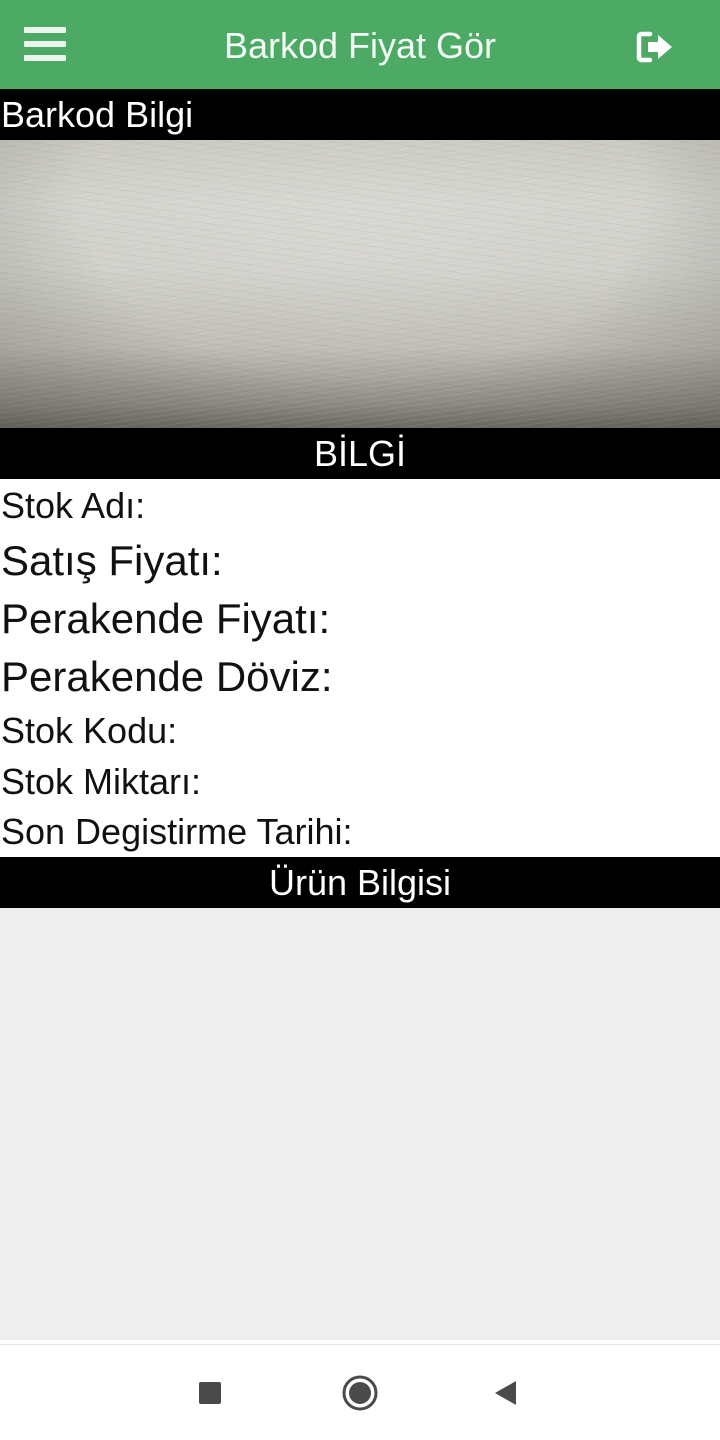 The image size is (720, 1440). I want to click on stock-quantity-label: Stok Miktarı:, so click(101, 781).